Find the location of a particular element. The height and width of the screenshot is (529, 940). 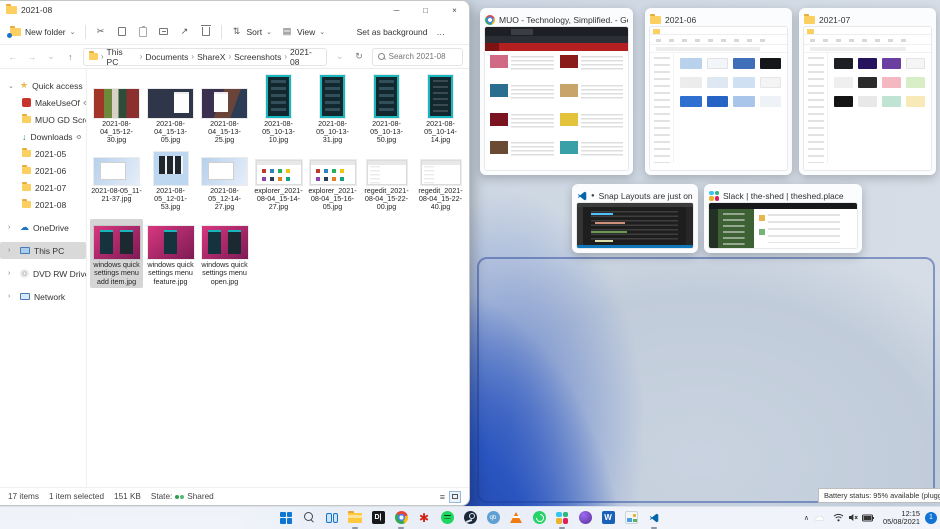

rename-button is located at coordinates (164, 32).